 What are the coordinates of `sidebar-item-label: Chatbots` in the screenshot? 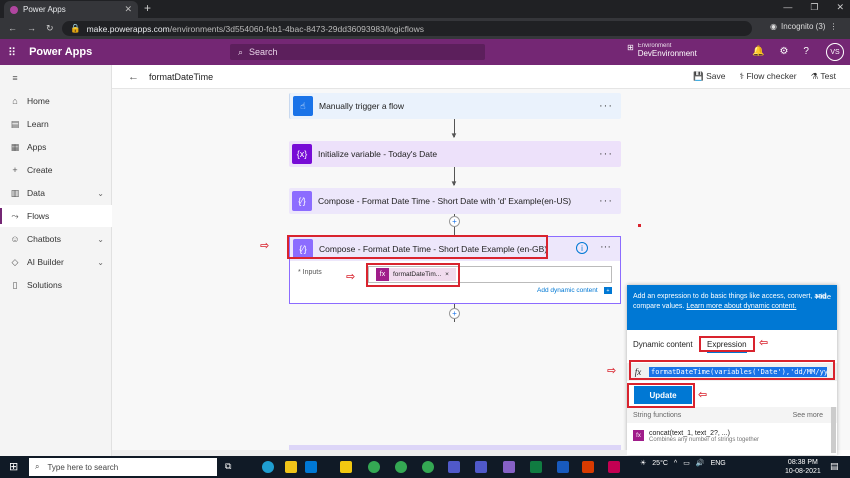 It's located at (44, 239).